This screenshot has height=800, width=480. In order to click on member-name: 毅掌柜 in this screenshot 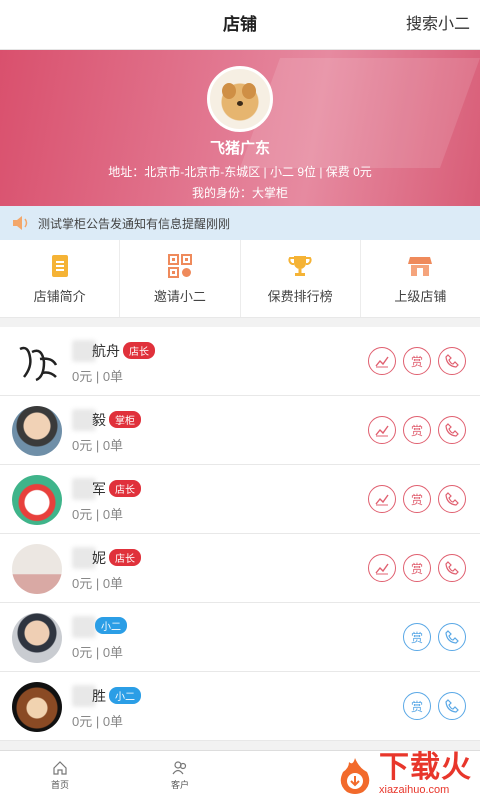, I will do `click(116, 420)`.